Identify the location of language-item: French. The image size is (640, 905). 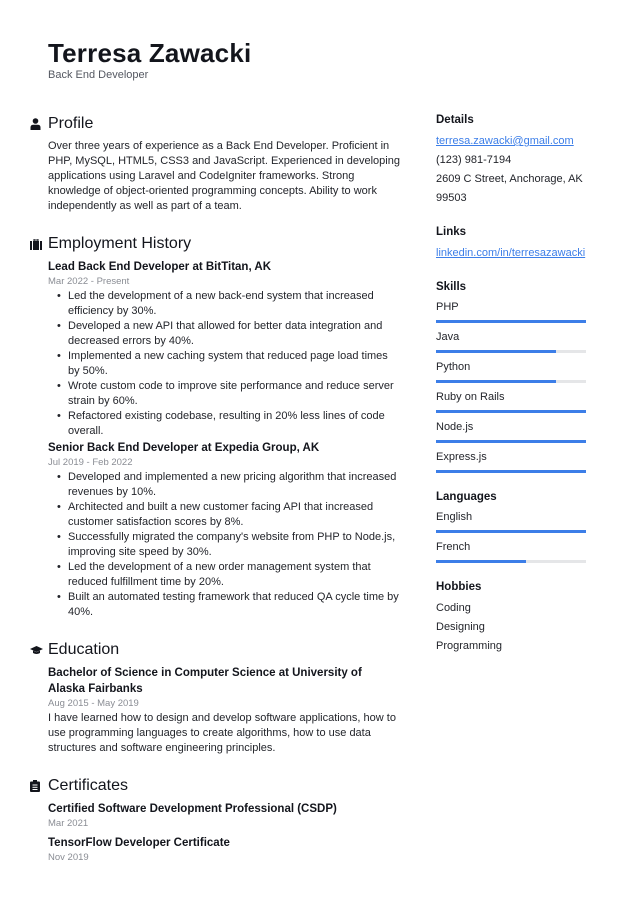
(526, 551).